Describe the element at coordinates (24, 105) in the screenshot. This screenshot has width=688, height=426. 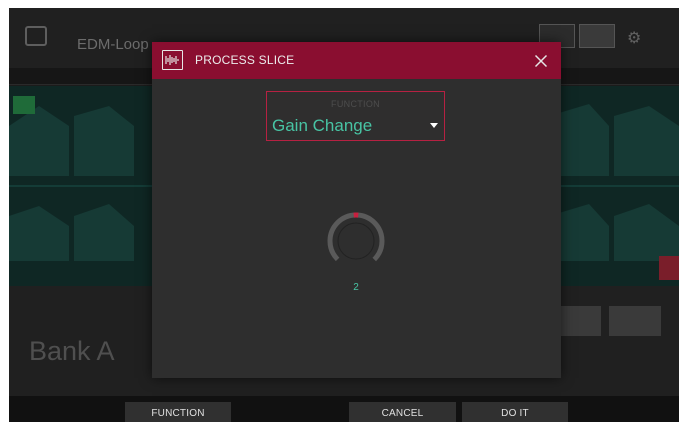
I see `background-slice-start-marker` at that location.